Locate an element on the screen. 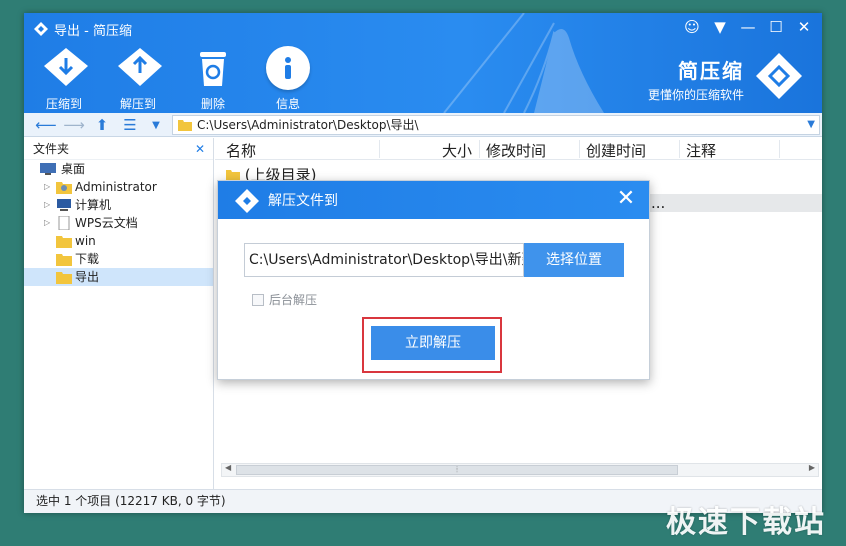  tree-item-download: 下载 is located at coordinates (118, 259).